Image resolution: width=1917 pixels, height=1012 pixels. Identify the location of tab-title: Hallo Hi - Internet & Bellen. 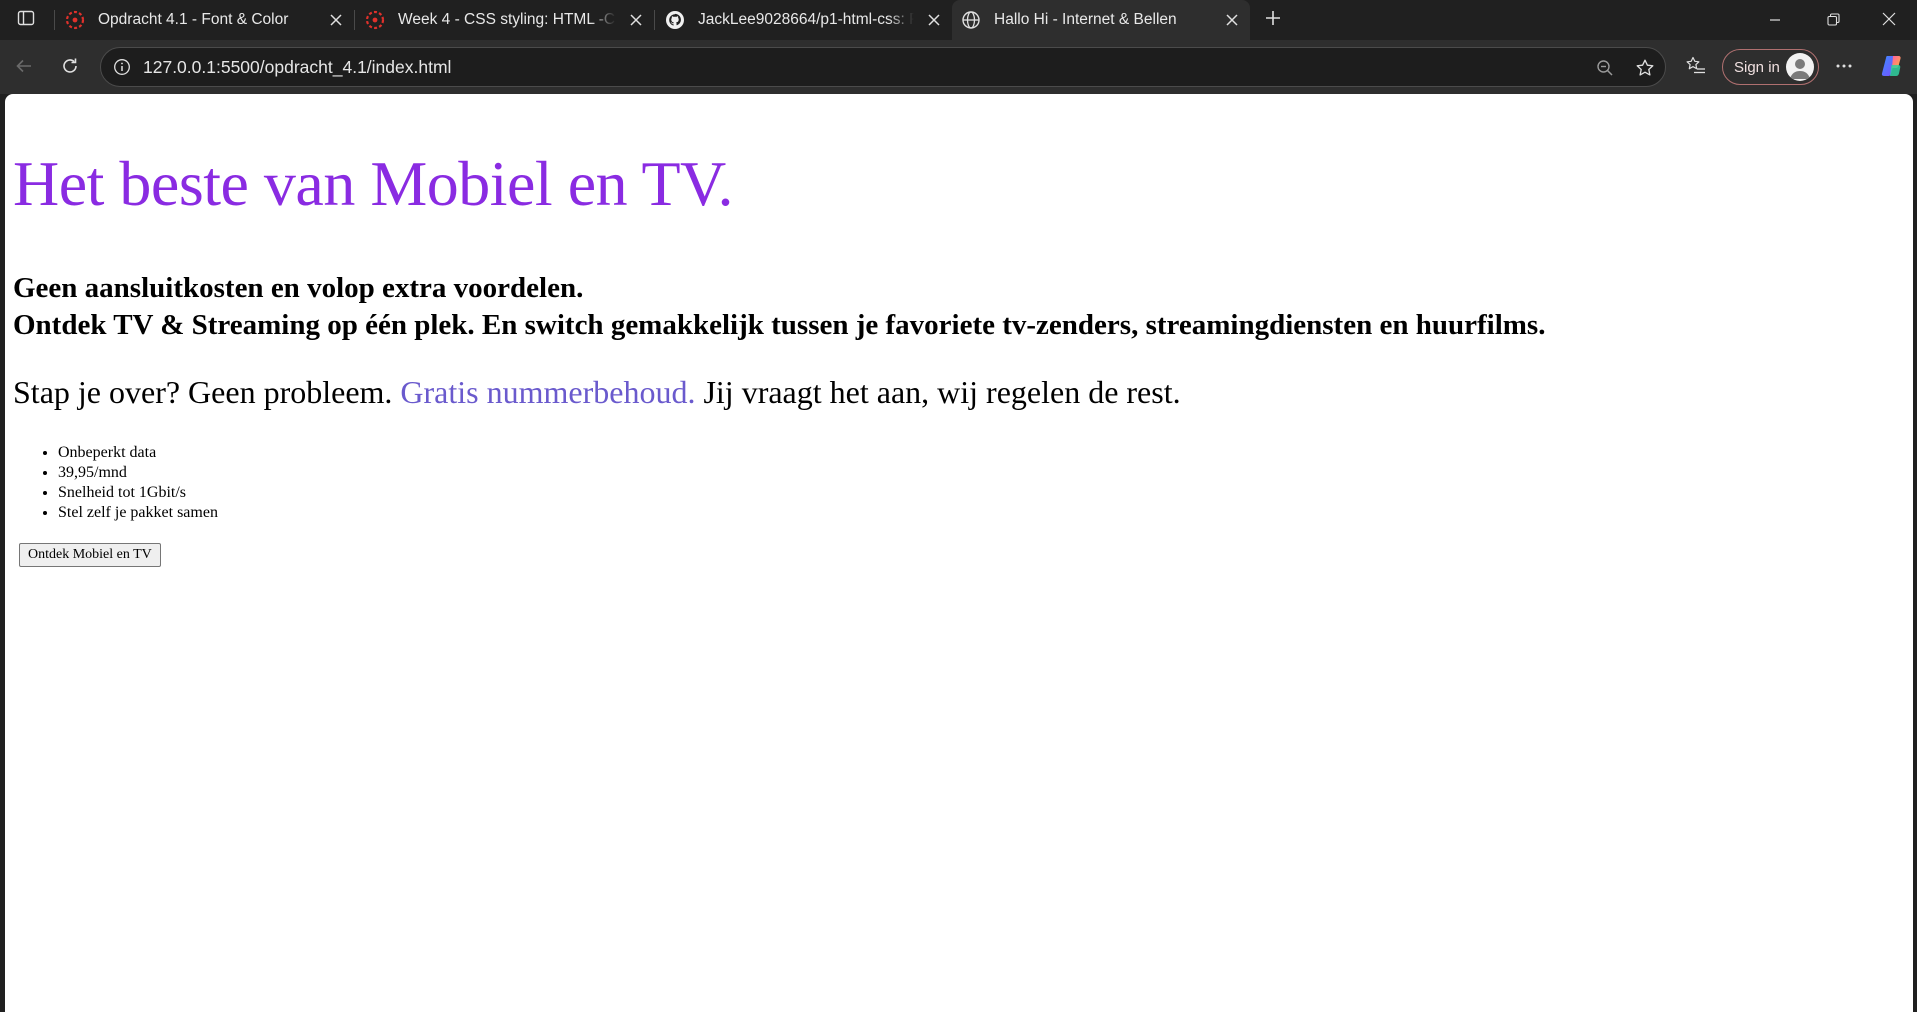
(1085, 19).